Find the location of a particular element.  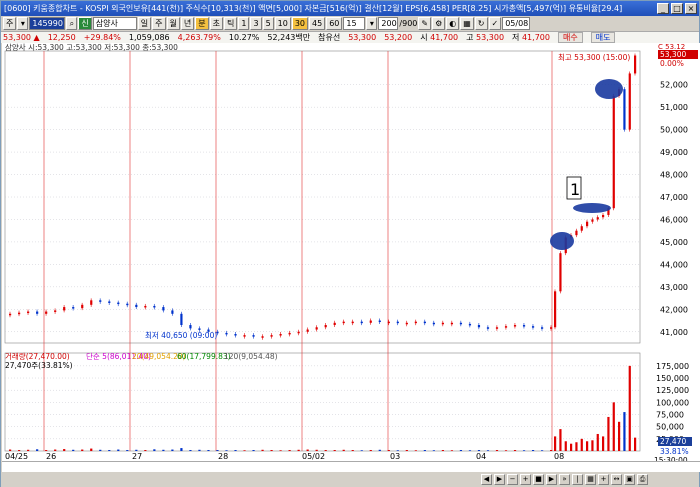

play-icon: ▶ is located at coordinates (551, 479).